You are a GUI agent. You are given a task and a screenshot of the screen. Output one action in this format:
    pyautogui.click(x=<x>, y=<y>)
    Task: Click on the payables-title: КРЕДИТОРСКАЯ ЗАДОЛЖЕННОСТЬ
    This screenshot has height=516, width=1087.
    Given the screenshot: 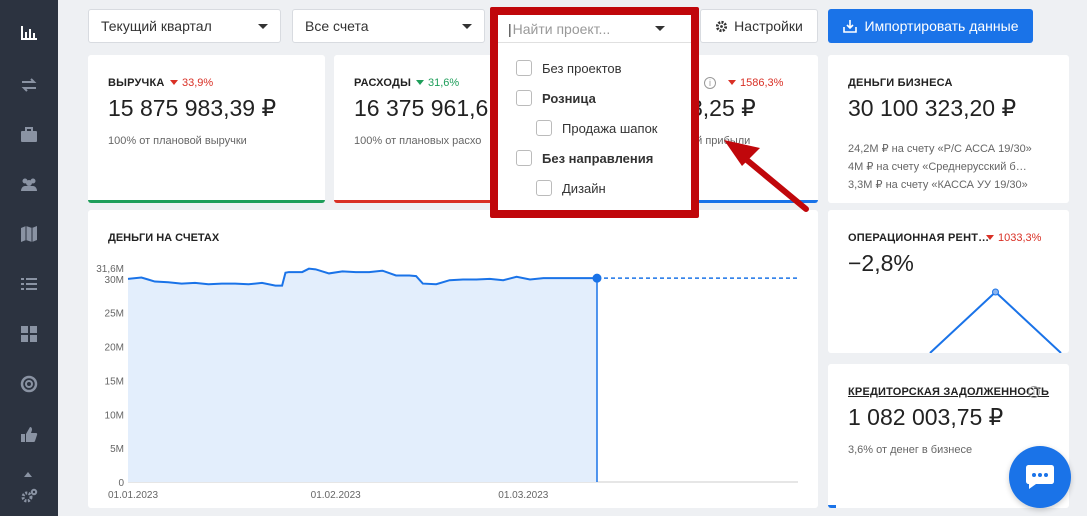 What is the action you would take?
    pyautogui.click(x=948, y=392)
    